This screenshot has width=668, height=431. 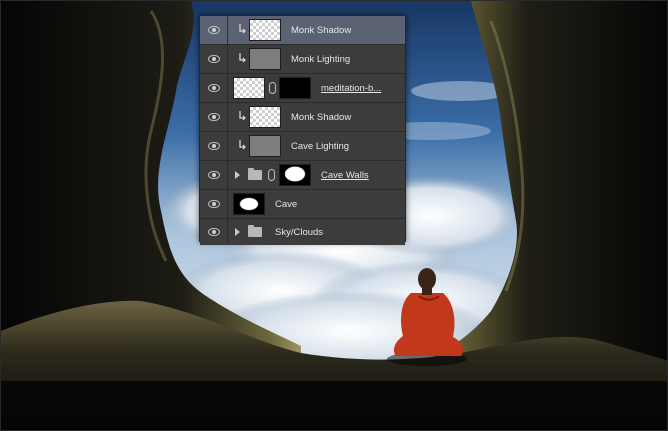 I want to click on layer-row-monk-shadow: Monk Shadow, so click(x=302, y=117).